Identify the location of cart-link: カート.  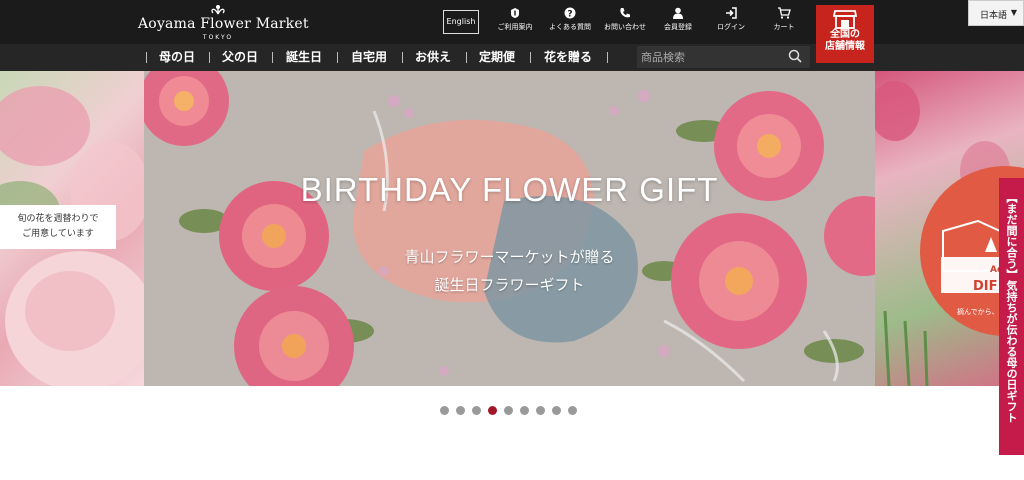
(784, 23).